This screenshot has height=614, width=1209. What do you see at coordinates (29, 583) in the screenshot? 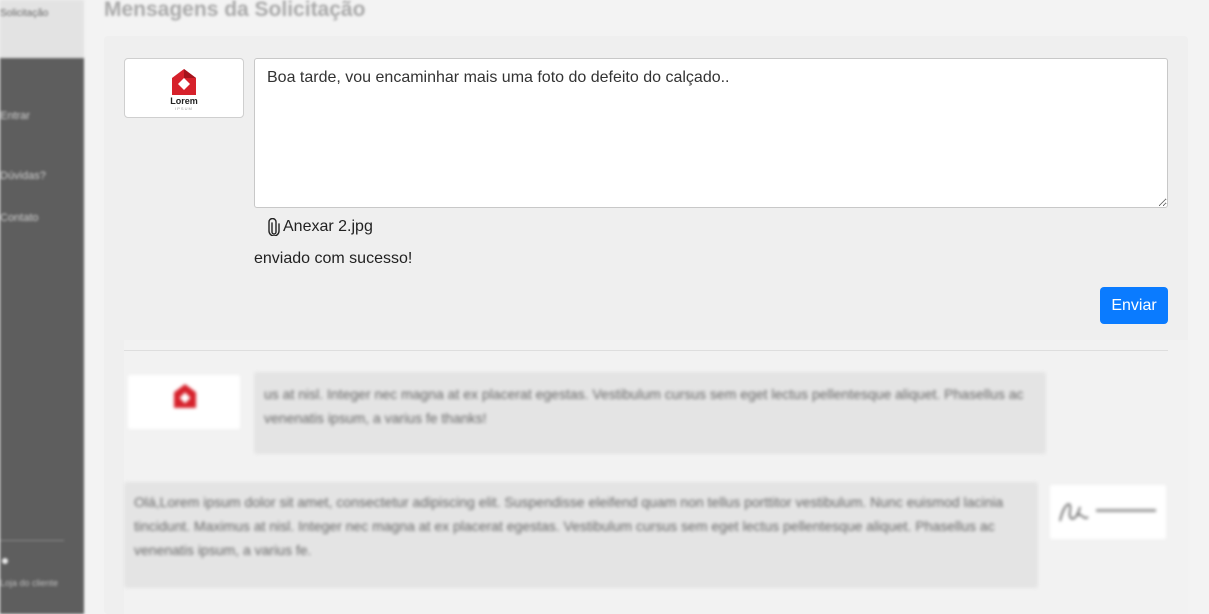
I see `sidebar-footer: Loja do cliente` at bounding box center [29, 583].